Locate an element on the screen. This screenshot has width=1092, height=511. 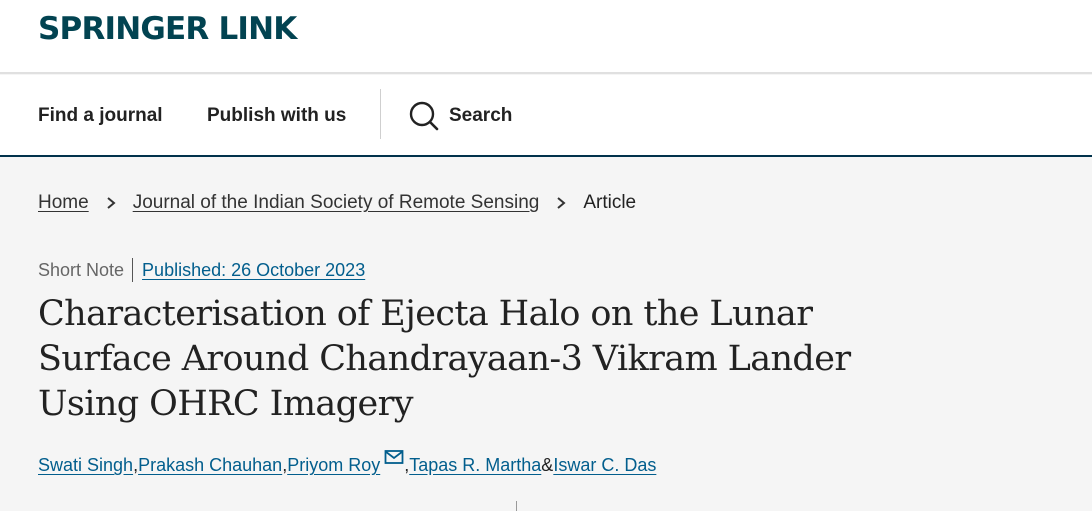
author-link: Tapas R. Martha is located at coordinates (475, 465).